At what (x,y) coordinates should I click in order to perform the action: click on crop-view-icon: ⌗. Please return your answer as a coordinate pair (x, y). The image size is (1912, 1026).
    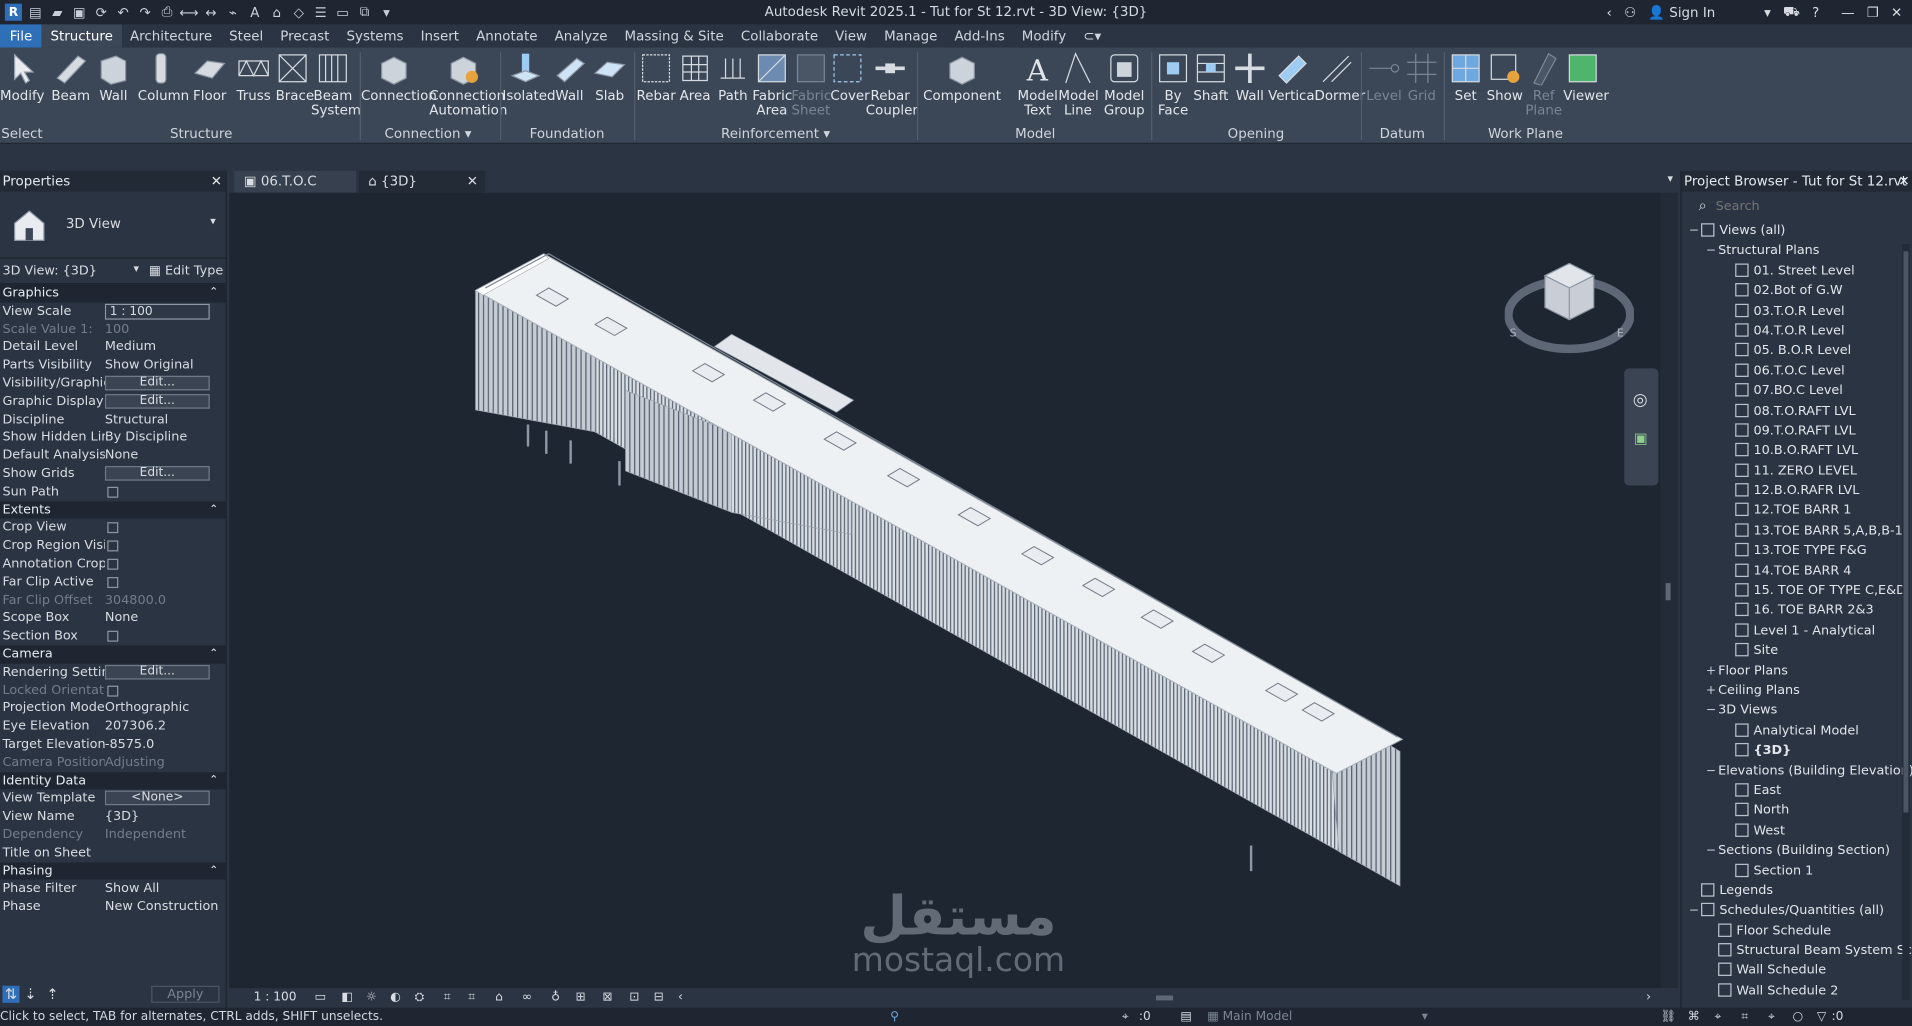
    Looking at the image, I should click on (447, 998).